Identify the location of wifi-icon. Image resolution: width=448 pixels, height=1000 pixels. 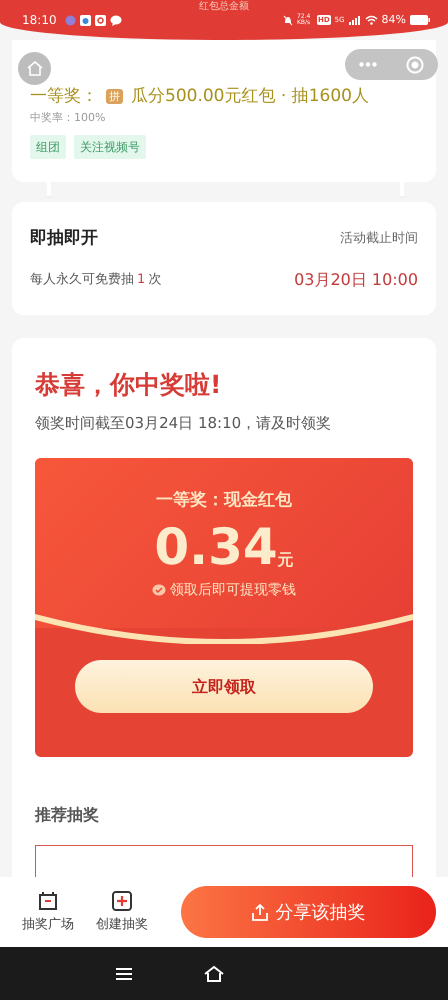
(371, 20).